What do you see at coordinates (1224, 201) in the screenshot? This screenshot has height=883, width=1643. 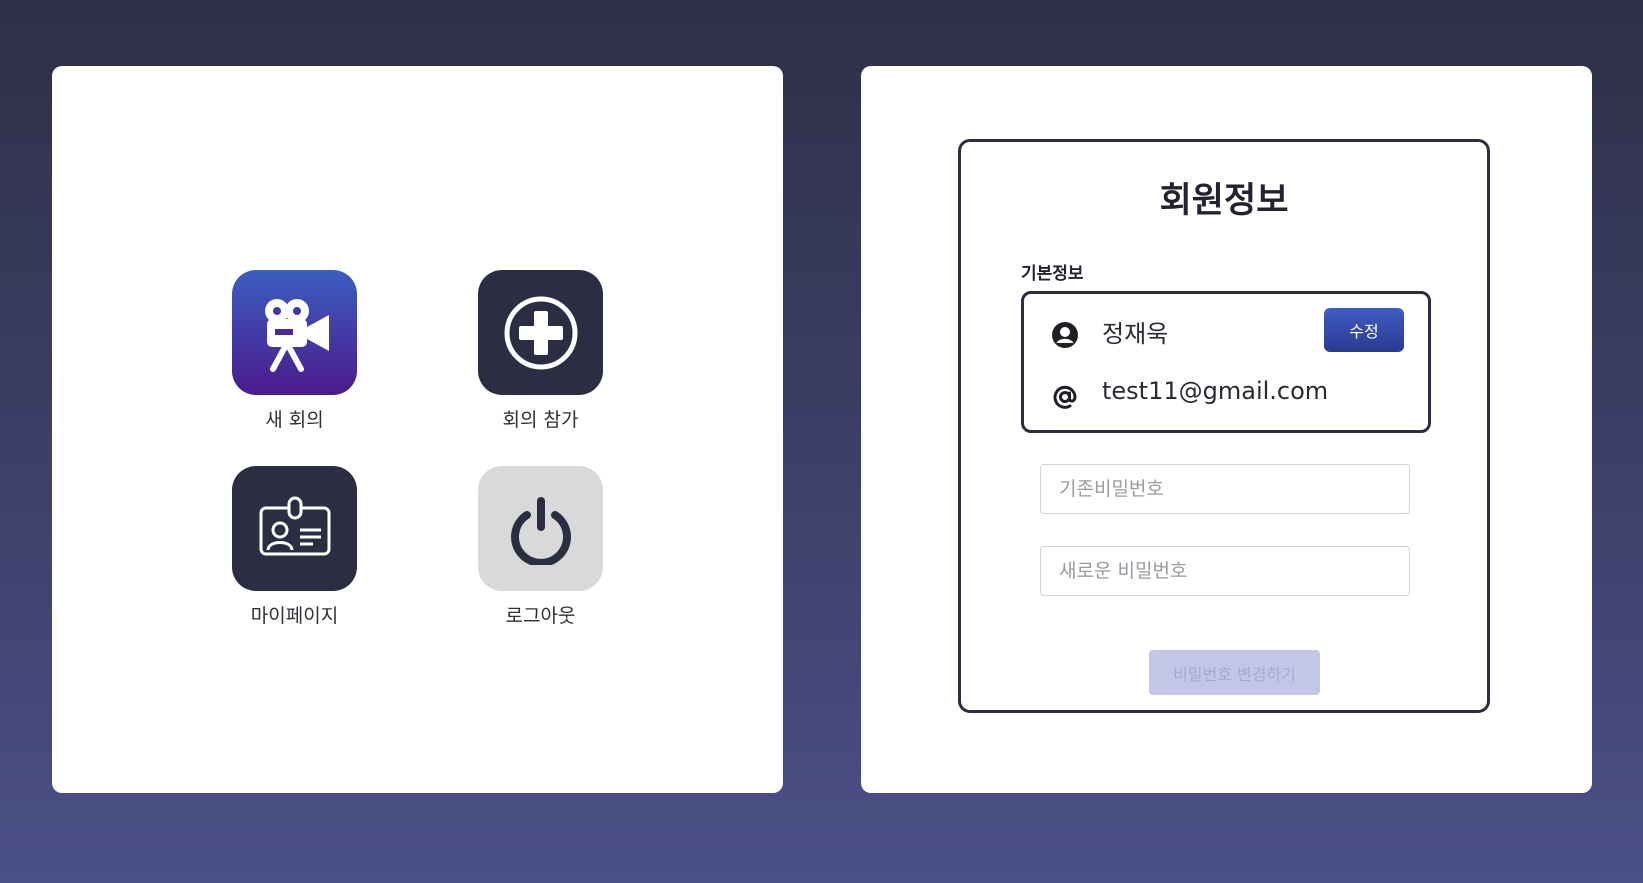 I see `page-title: 회원정보` at bounding box center [1224, 201].